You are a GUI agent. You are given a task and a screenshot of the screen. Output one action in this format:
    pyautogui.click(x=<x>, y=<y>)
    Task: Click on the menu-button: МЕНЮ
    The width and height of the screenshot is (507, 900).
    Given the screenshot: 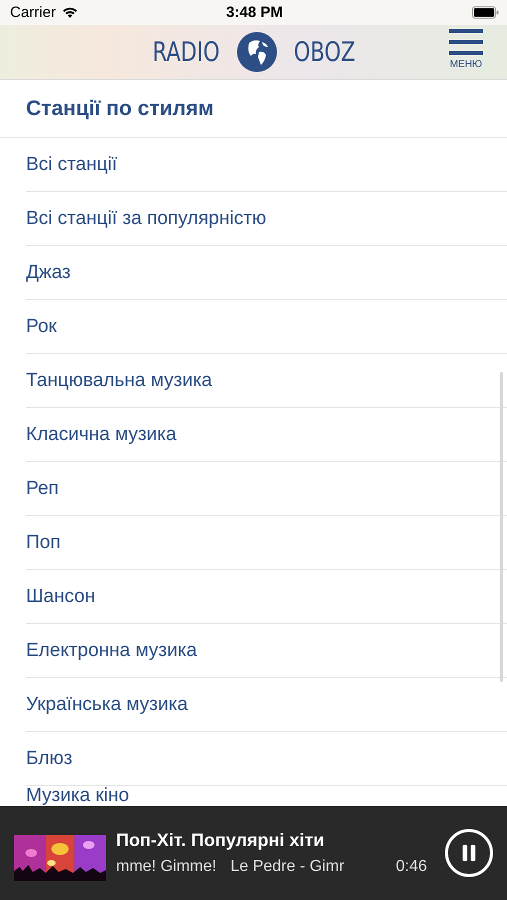 What is the action you would take?
    pyautogui.click(x=466, y=49)
    